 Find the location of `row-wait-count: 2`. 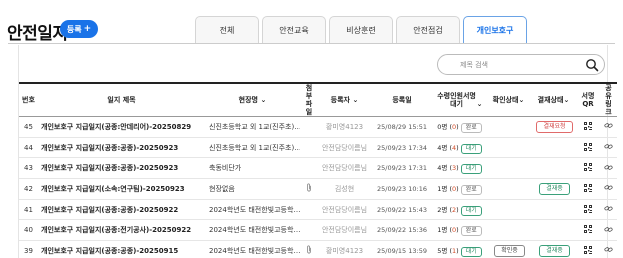

row-wait-count: 2 is located at coordinates (454, 209).